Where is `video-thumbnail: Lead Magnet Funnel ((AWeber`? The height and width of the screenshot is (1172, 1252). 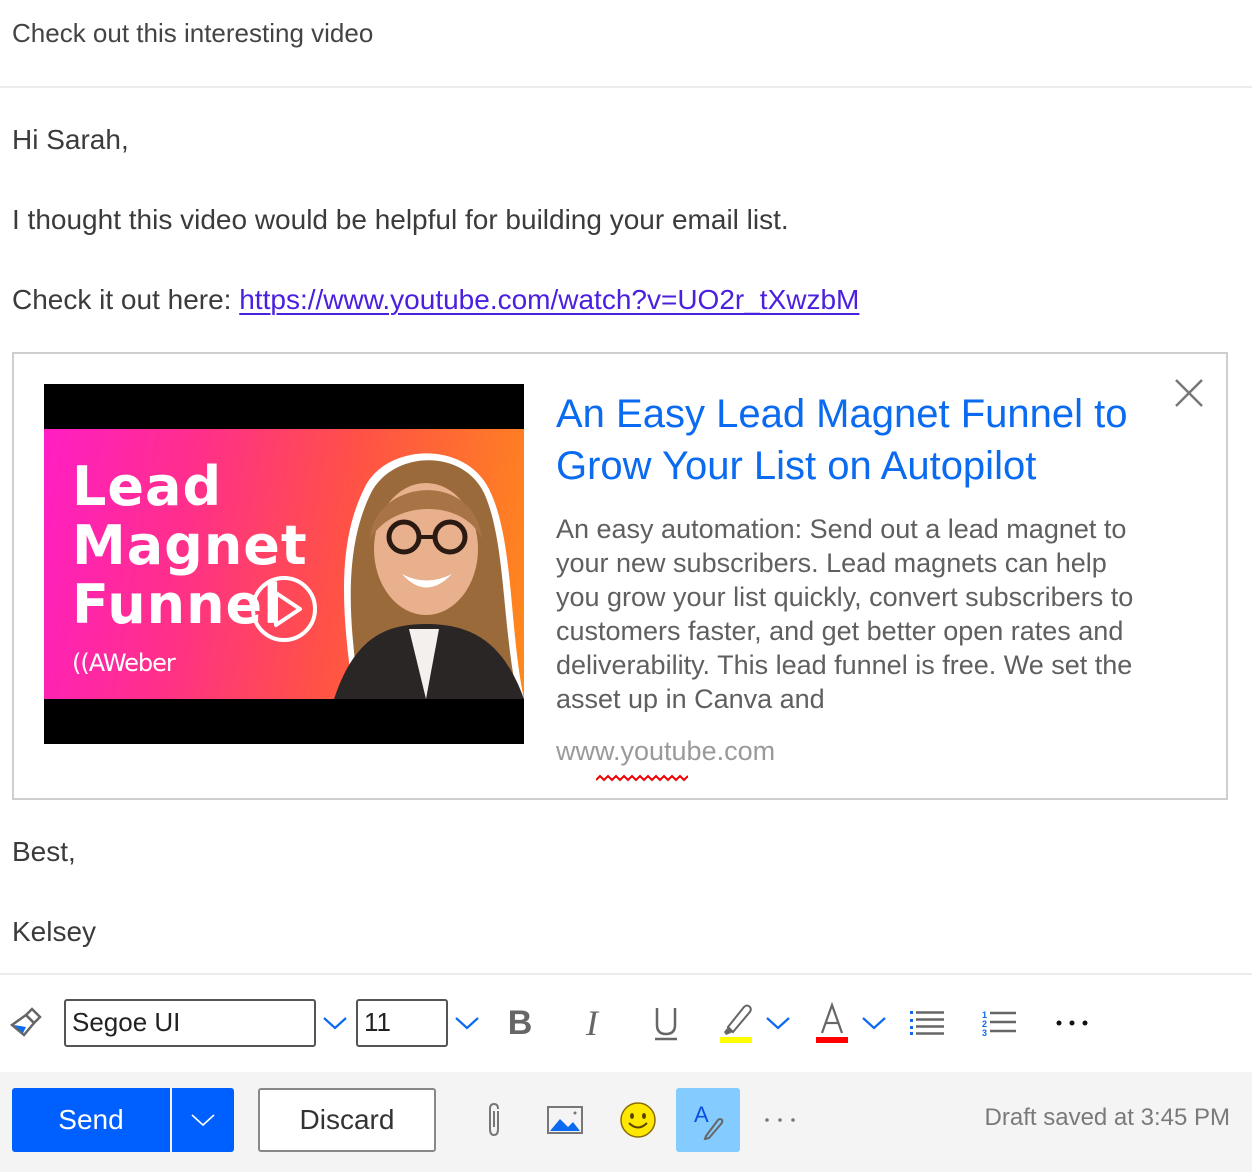 video-thumbnail: Lead Magnet Funnel ((AWeber is located at coordinates (284, 564).